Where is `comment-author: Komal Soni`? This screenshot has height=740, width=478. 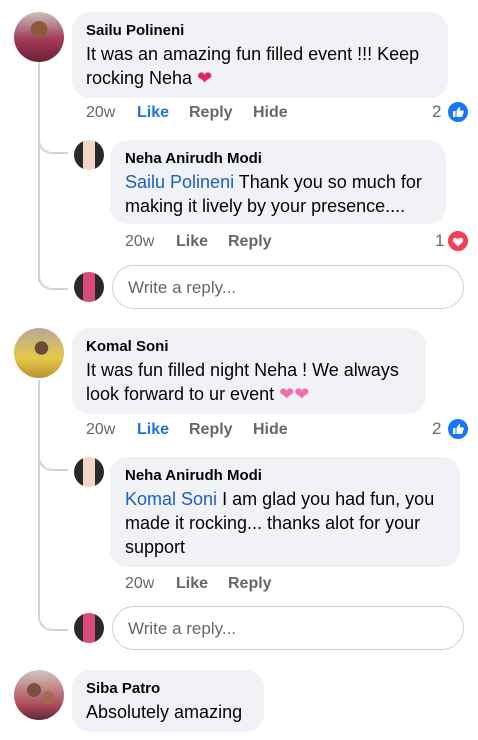
comment-author: Komal Soni is located at coordinates (127, 346).